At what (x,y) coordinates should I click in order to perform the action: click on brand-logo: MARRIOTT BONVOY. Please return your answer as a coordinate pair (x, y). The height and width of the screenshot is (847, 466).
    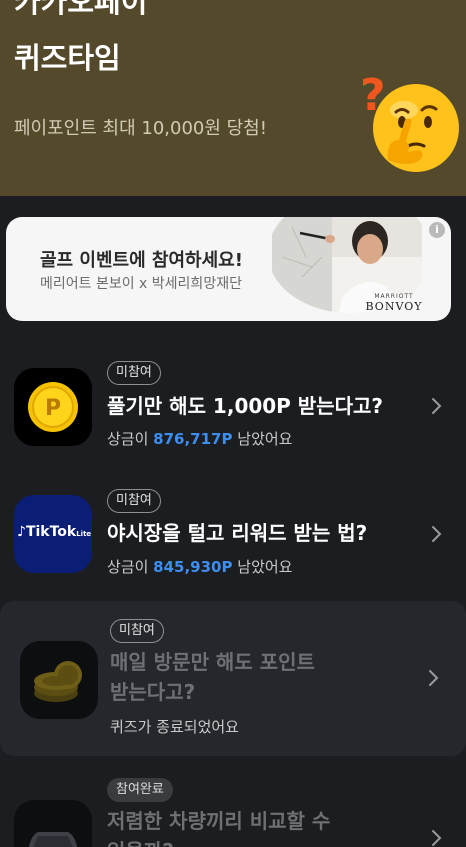
    Looking at the image, I should click on (394, 303).